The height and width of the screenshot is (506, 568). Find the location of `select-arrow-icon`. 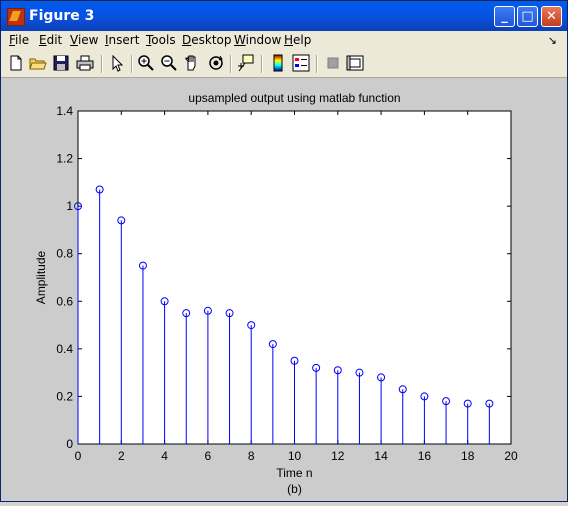

select-arrow-icon is located at coordinates (117, 63).